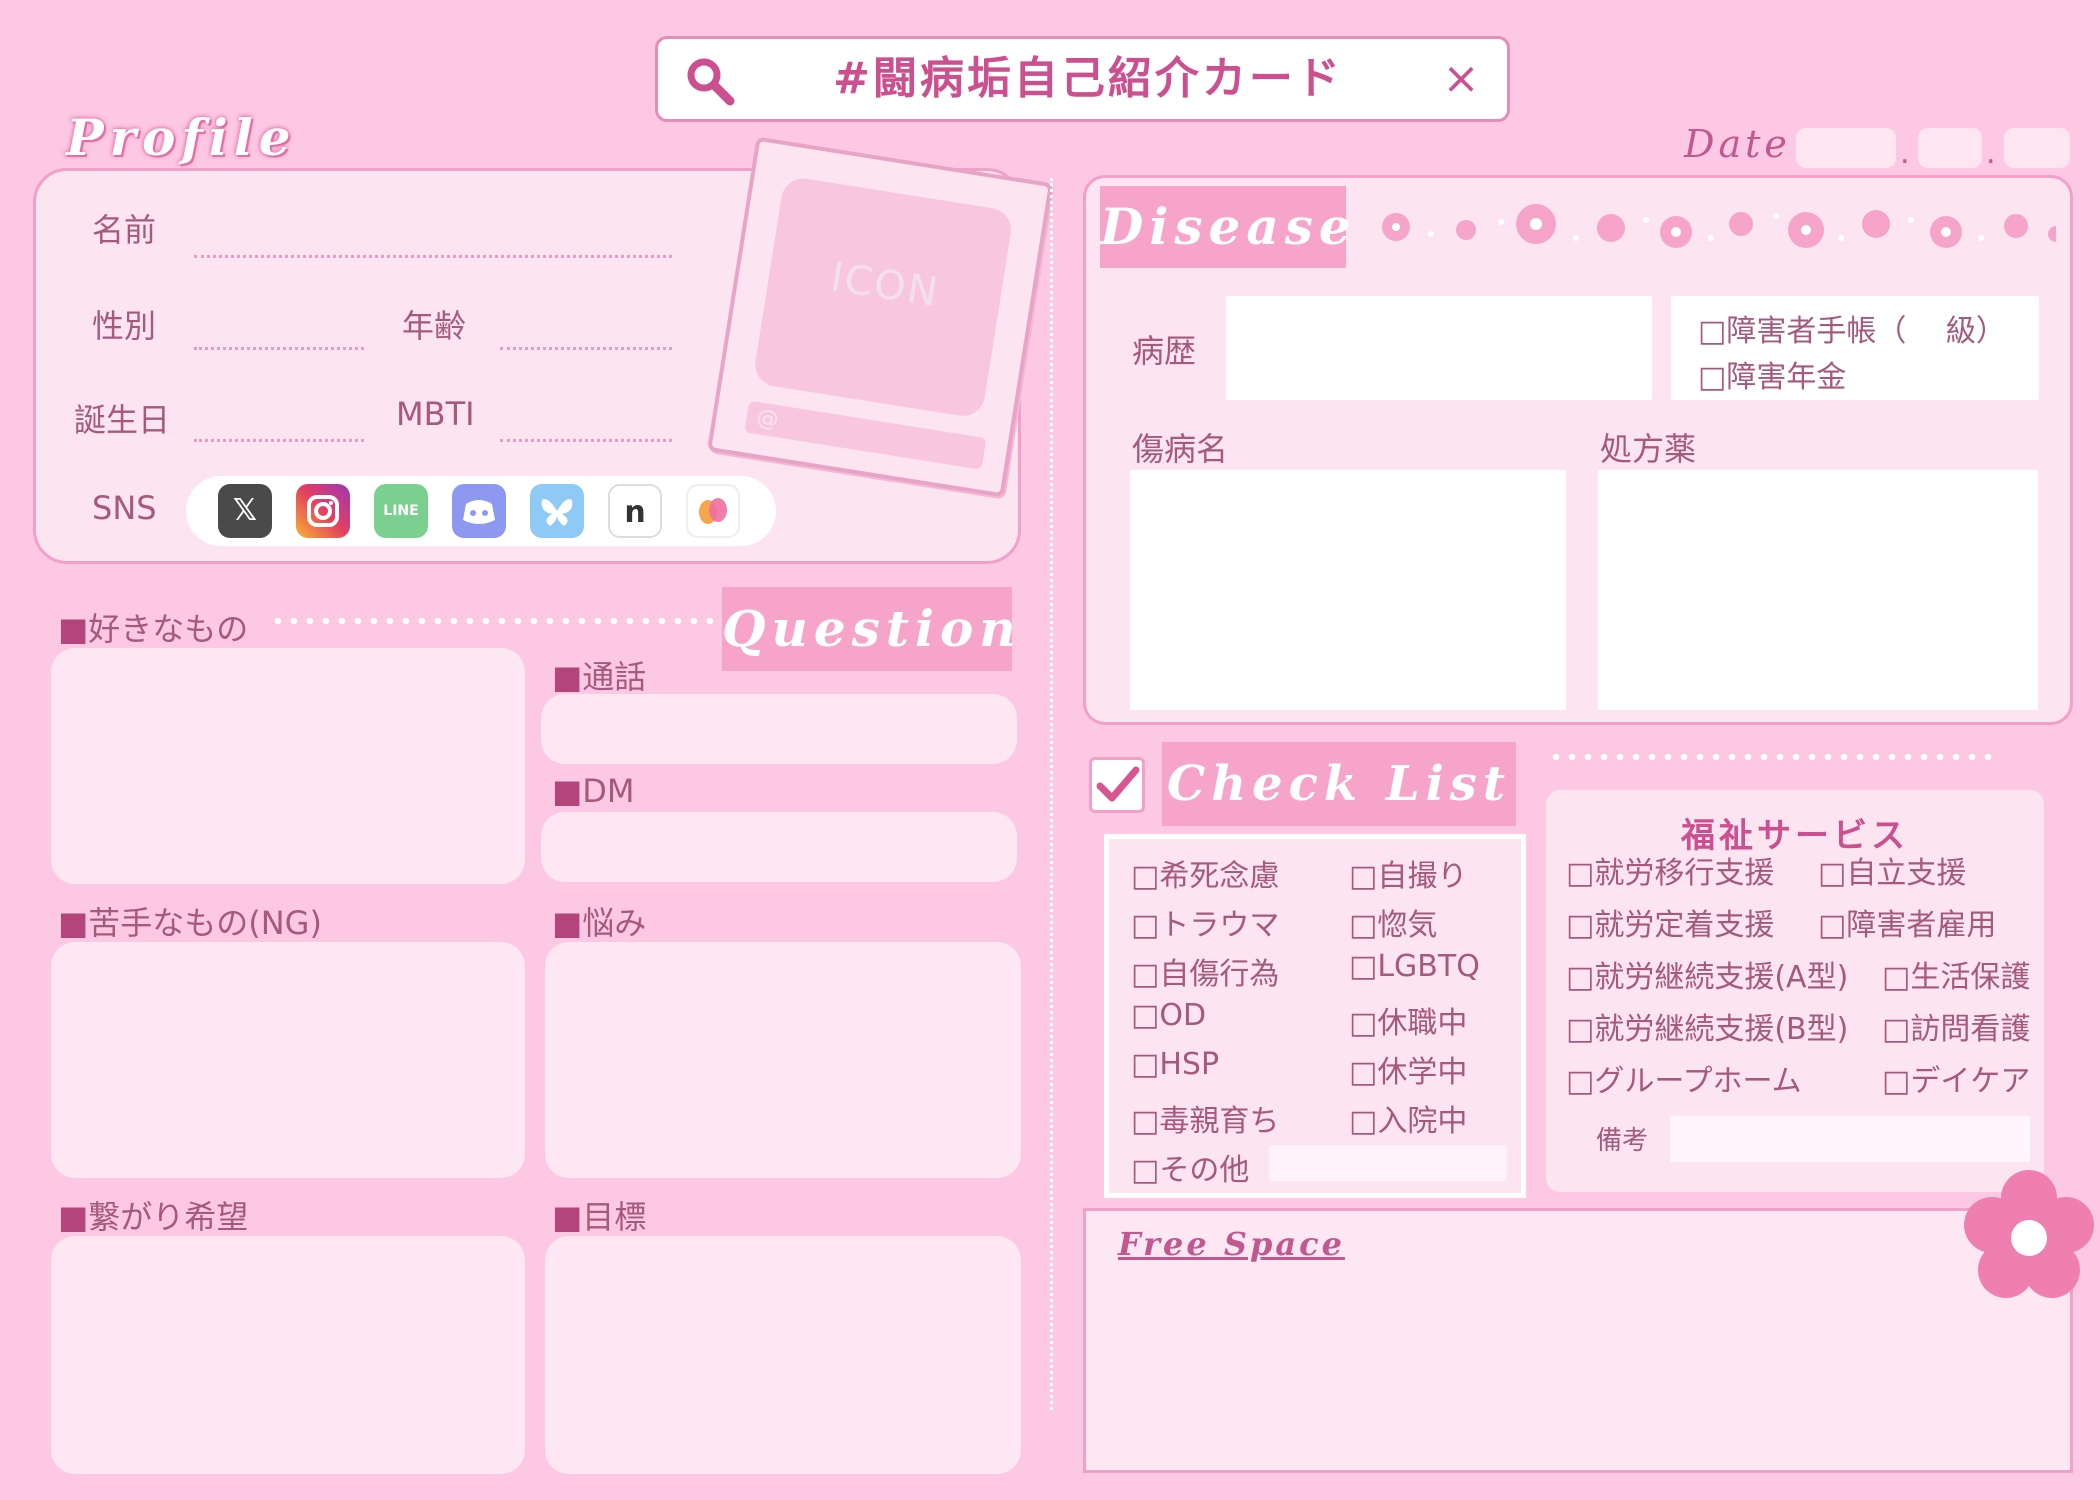  What do you see at coordinates (1117, 785) in the screenshot?
I see `checkmark-icon` at bounding box center [1117, 785].